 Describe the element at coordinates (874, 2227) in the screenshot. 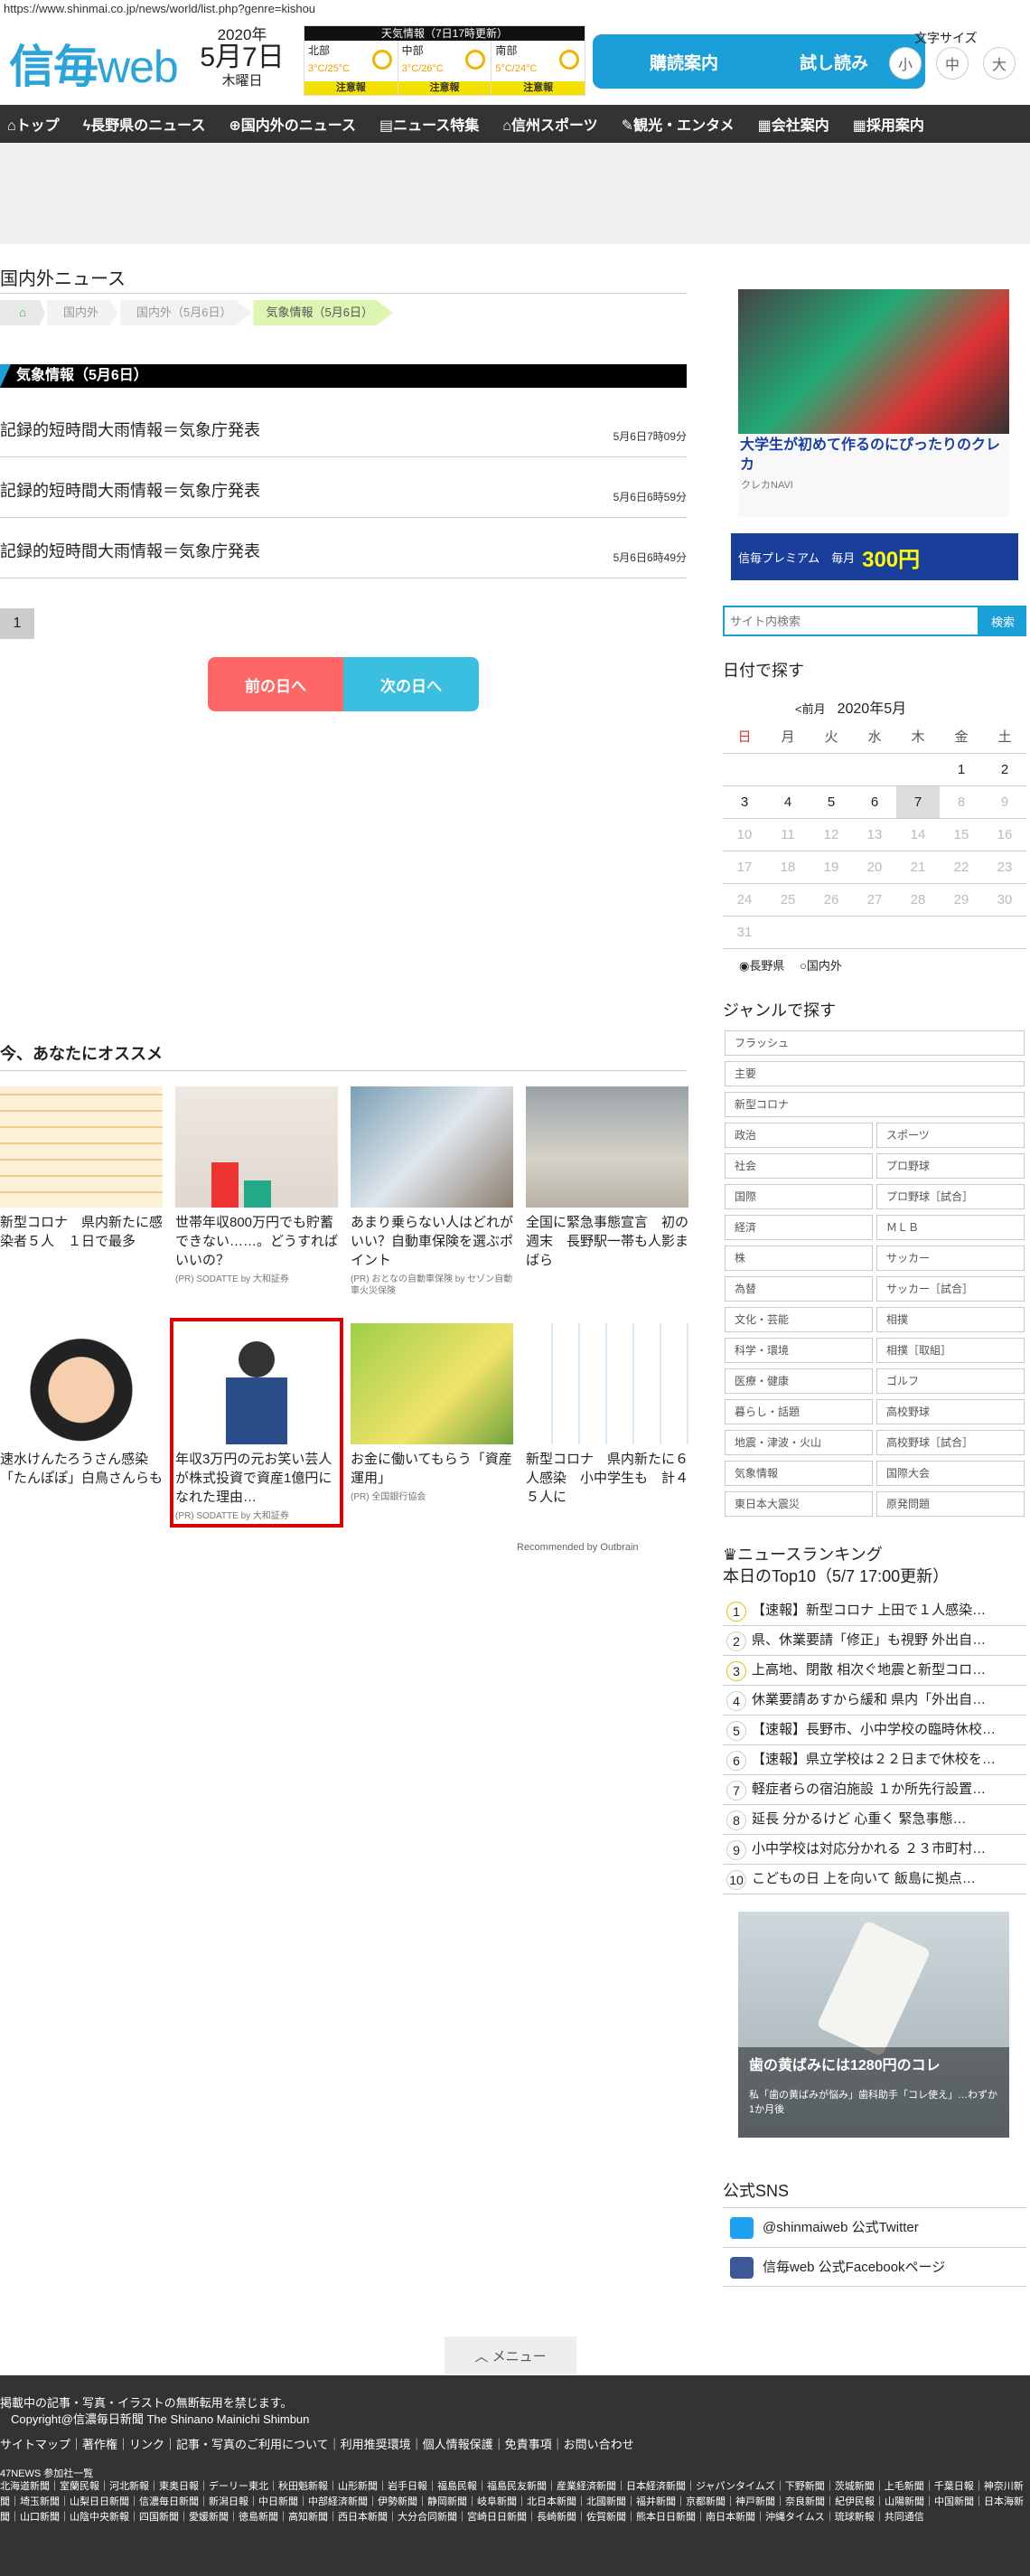

I see `twitter-link: @shinmaiweb 公式Twitter` at that location.